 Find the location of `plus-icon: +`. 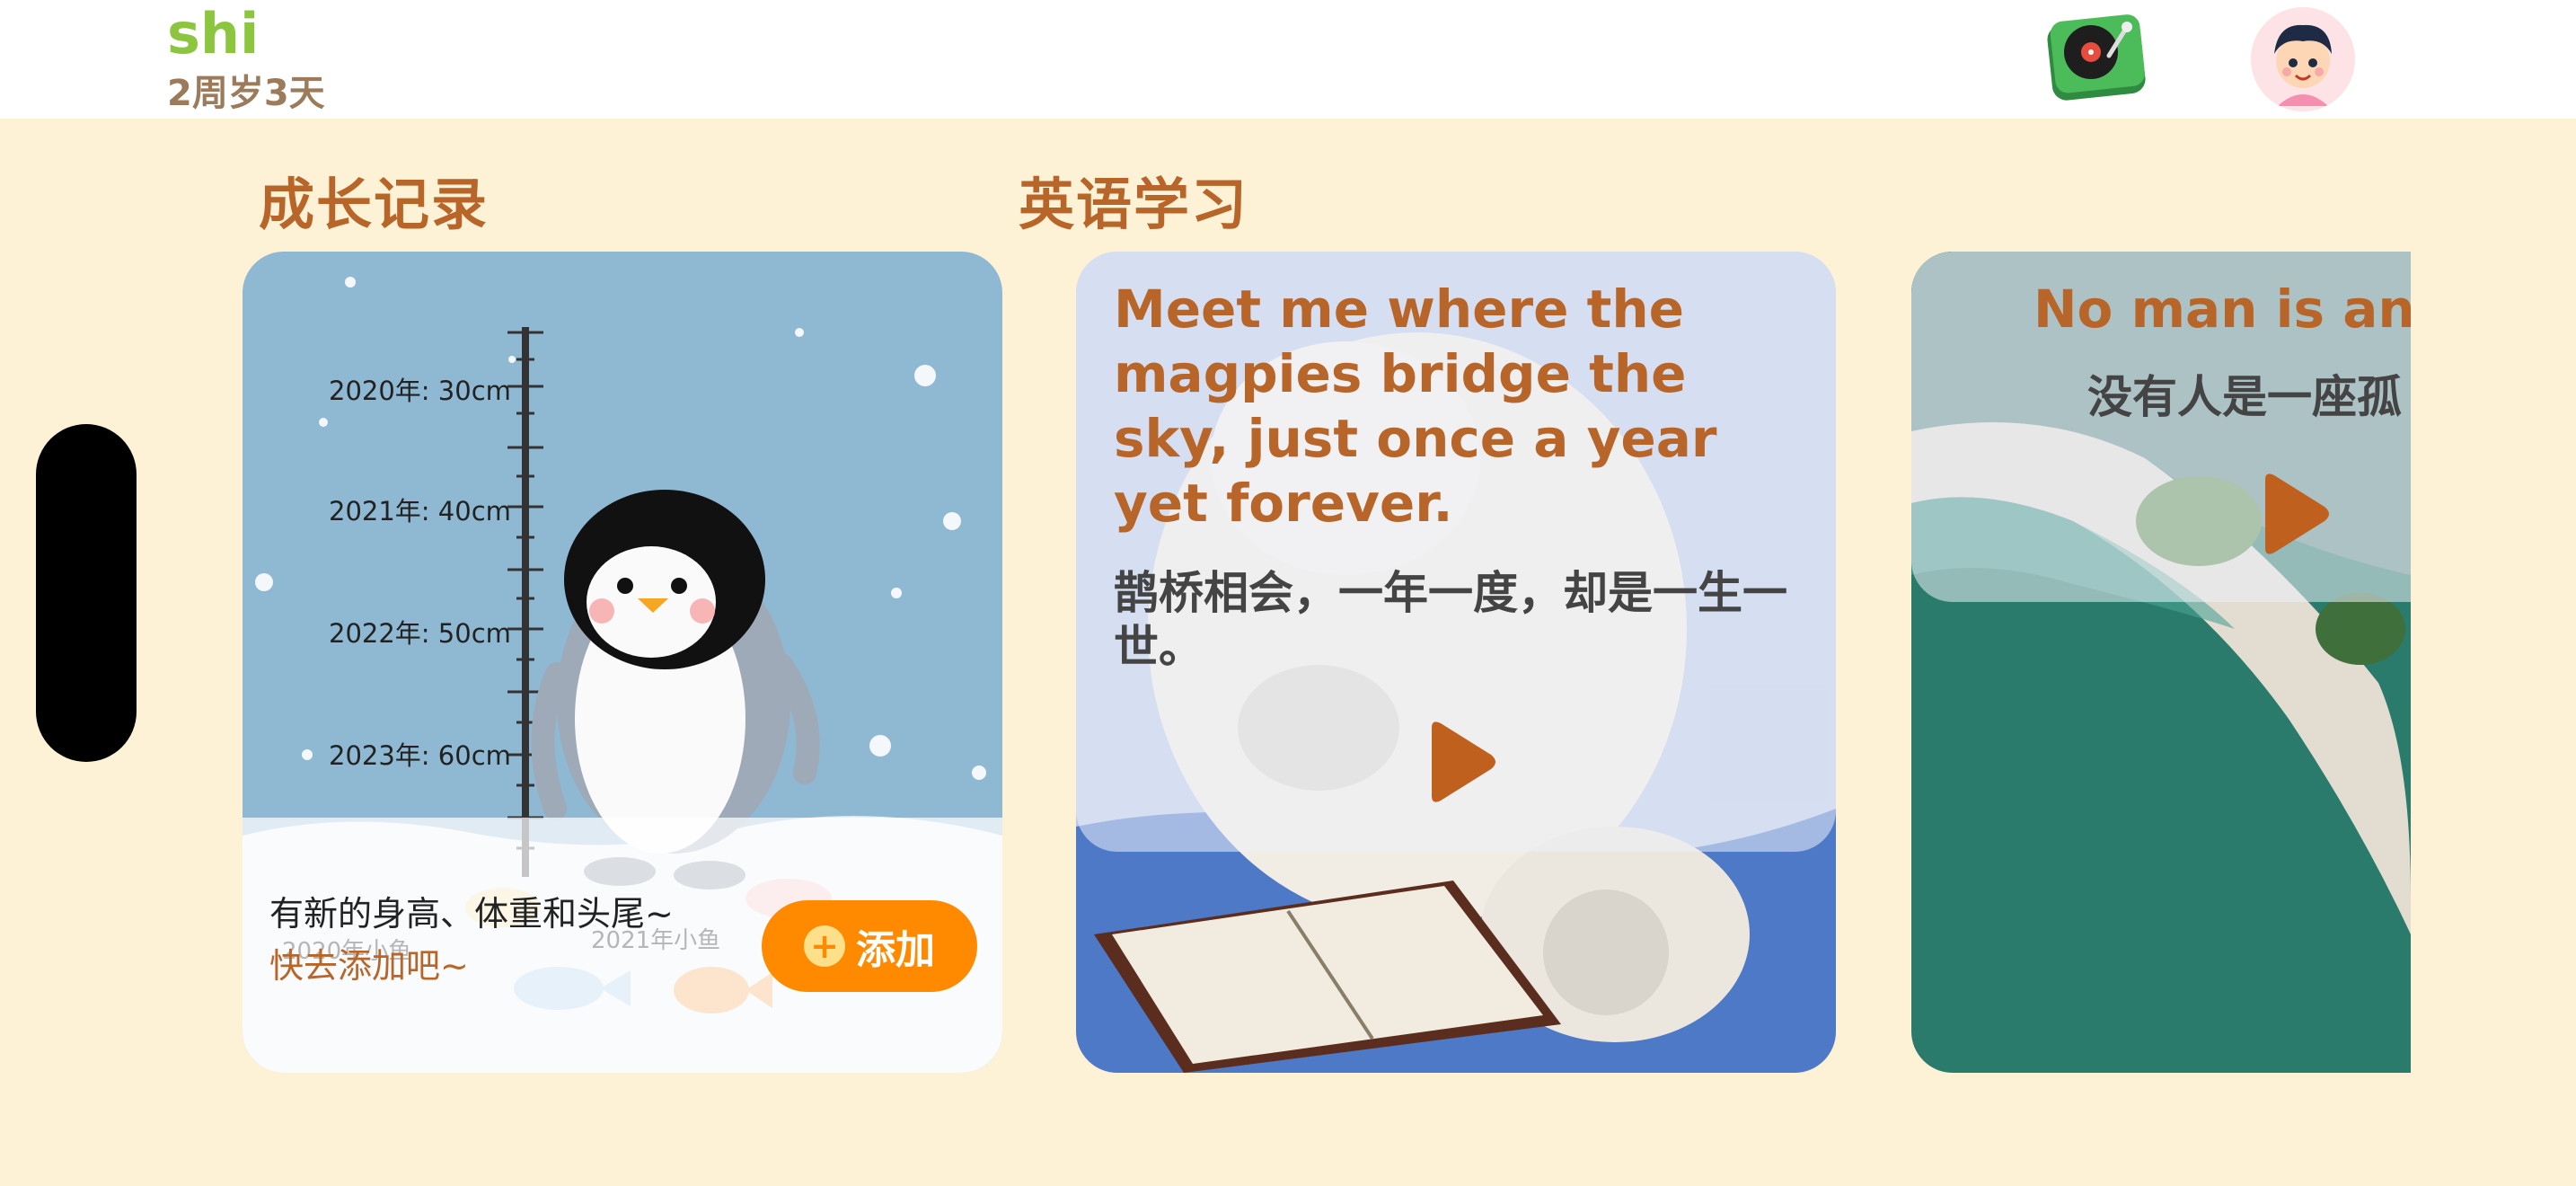

plus-icon: + is located at coordinates (824, 946).